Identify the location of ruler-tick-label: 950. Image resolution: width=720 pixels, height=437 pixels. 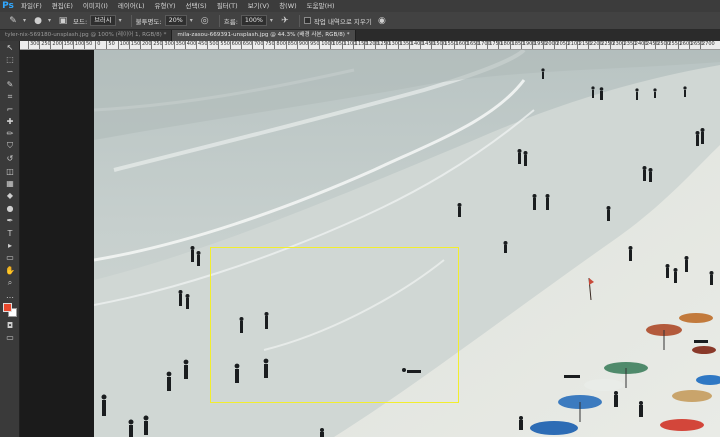
(314, 45).